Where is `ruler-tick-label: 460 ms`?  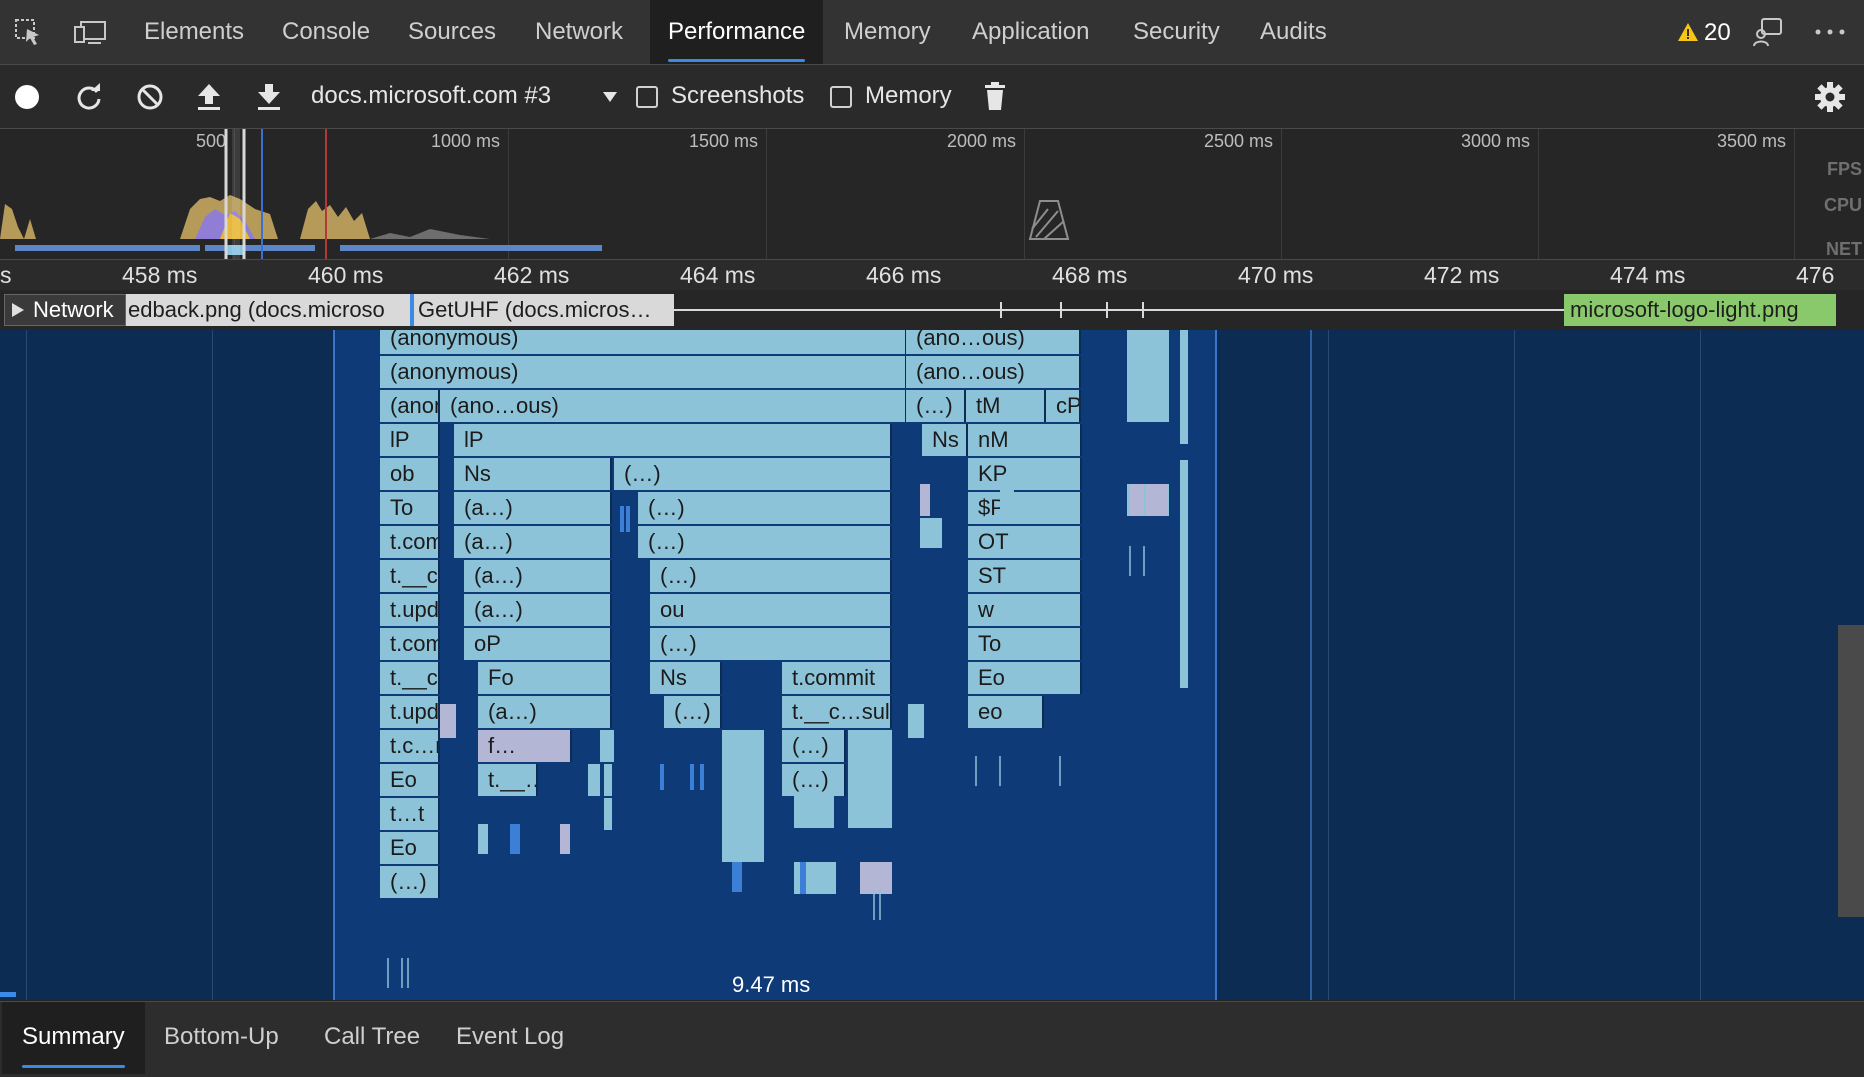
ruler-tick-label: 460 ms is located at coordinates (346, 275).